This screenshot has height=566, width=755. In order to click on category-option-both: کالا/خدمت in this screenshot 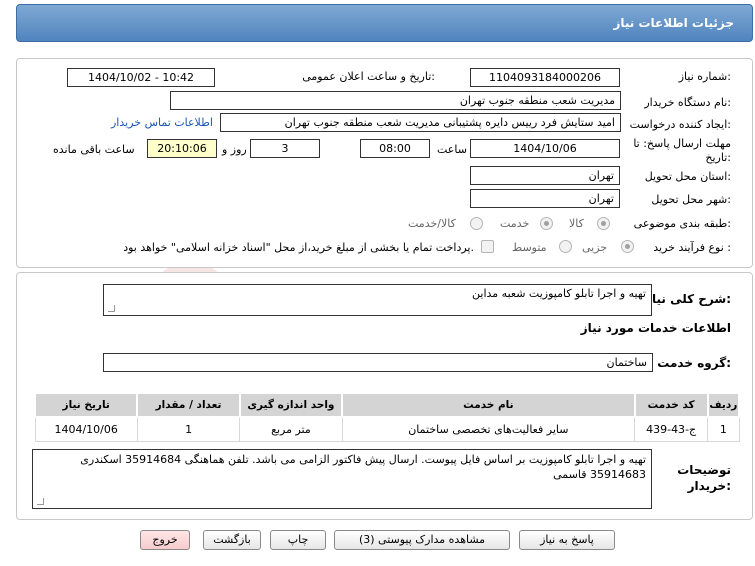, I will do `click(432, 223)`.